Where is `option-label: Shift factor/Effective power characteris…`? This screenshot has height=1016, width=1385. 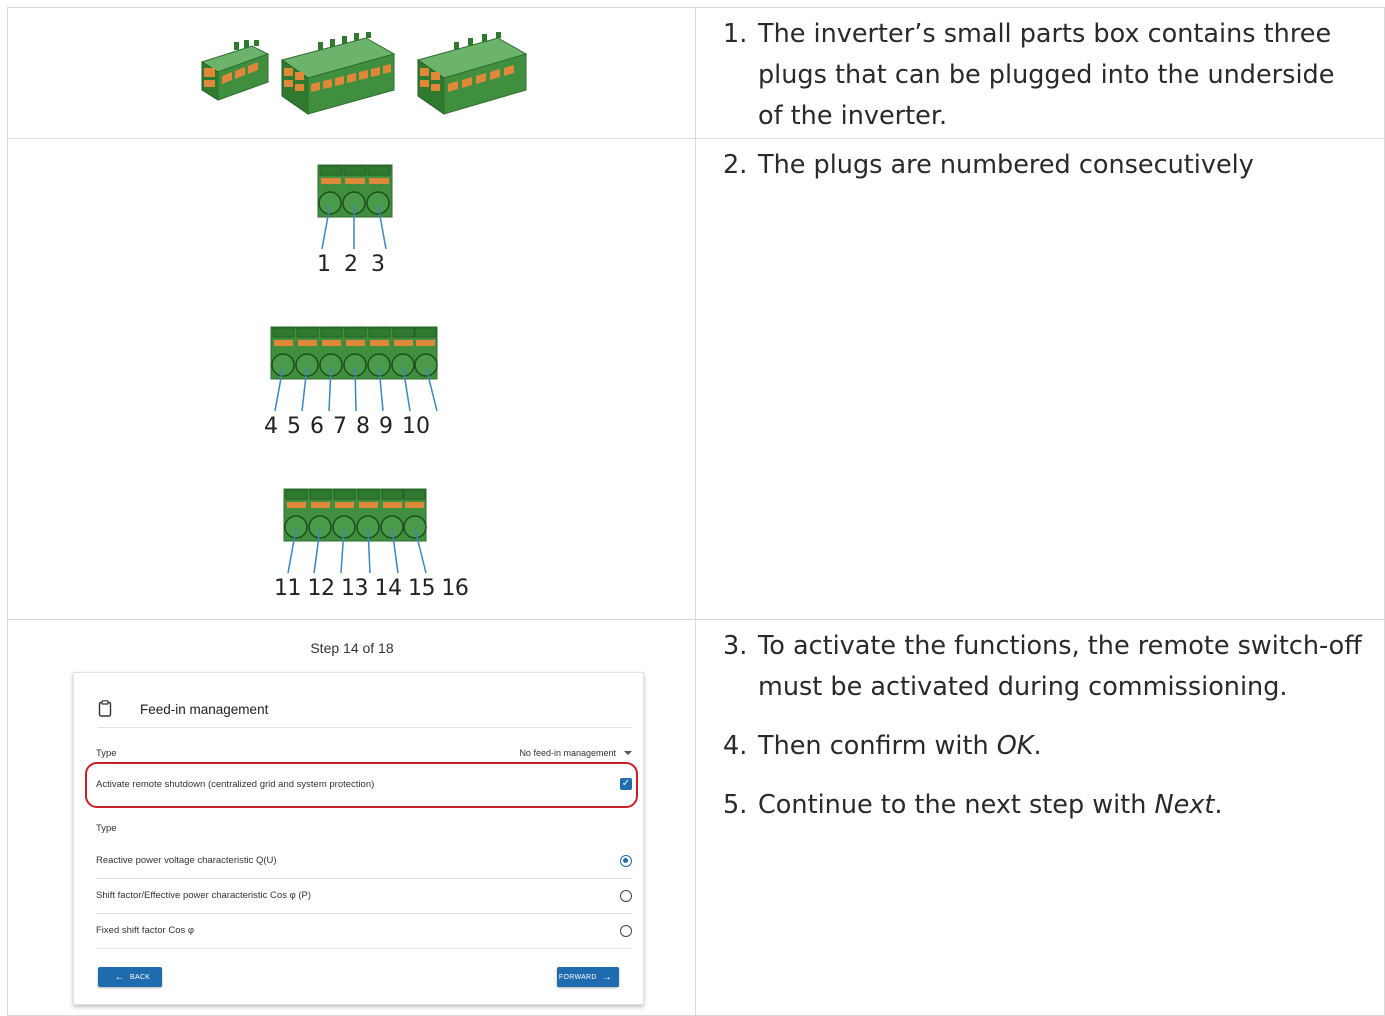 option-label: Shift factor/Effective power characteris… is located at coordinates (204, 895).